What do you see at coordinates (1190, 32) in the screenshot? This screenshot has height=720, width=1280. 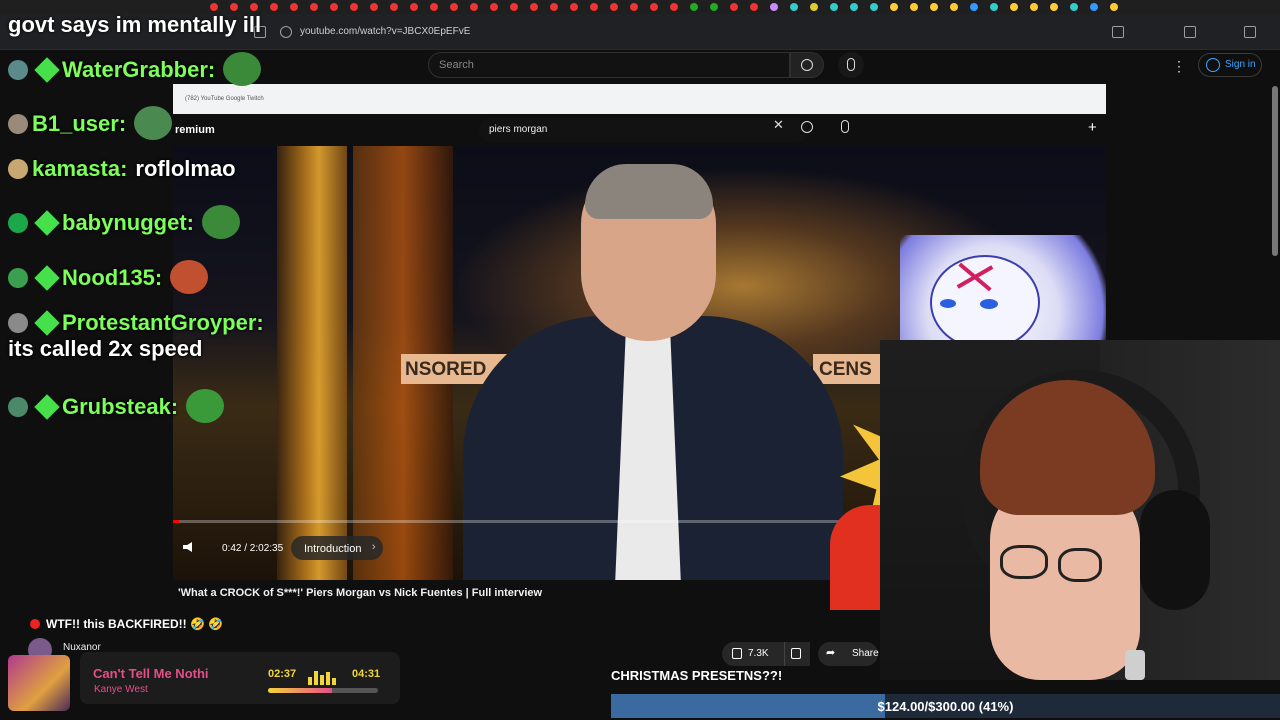 I see `sidebar-icon` at bounding box center [1190, 32].